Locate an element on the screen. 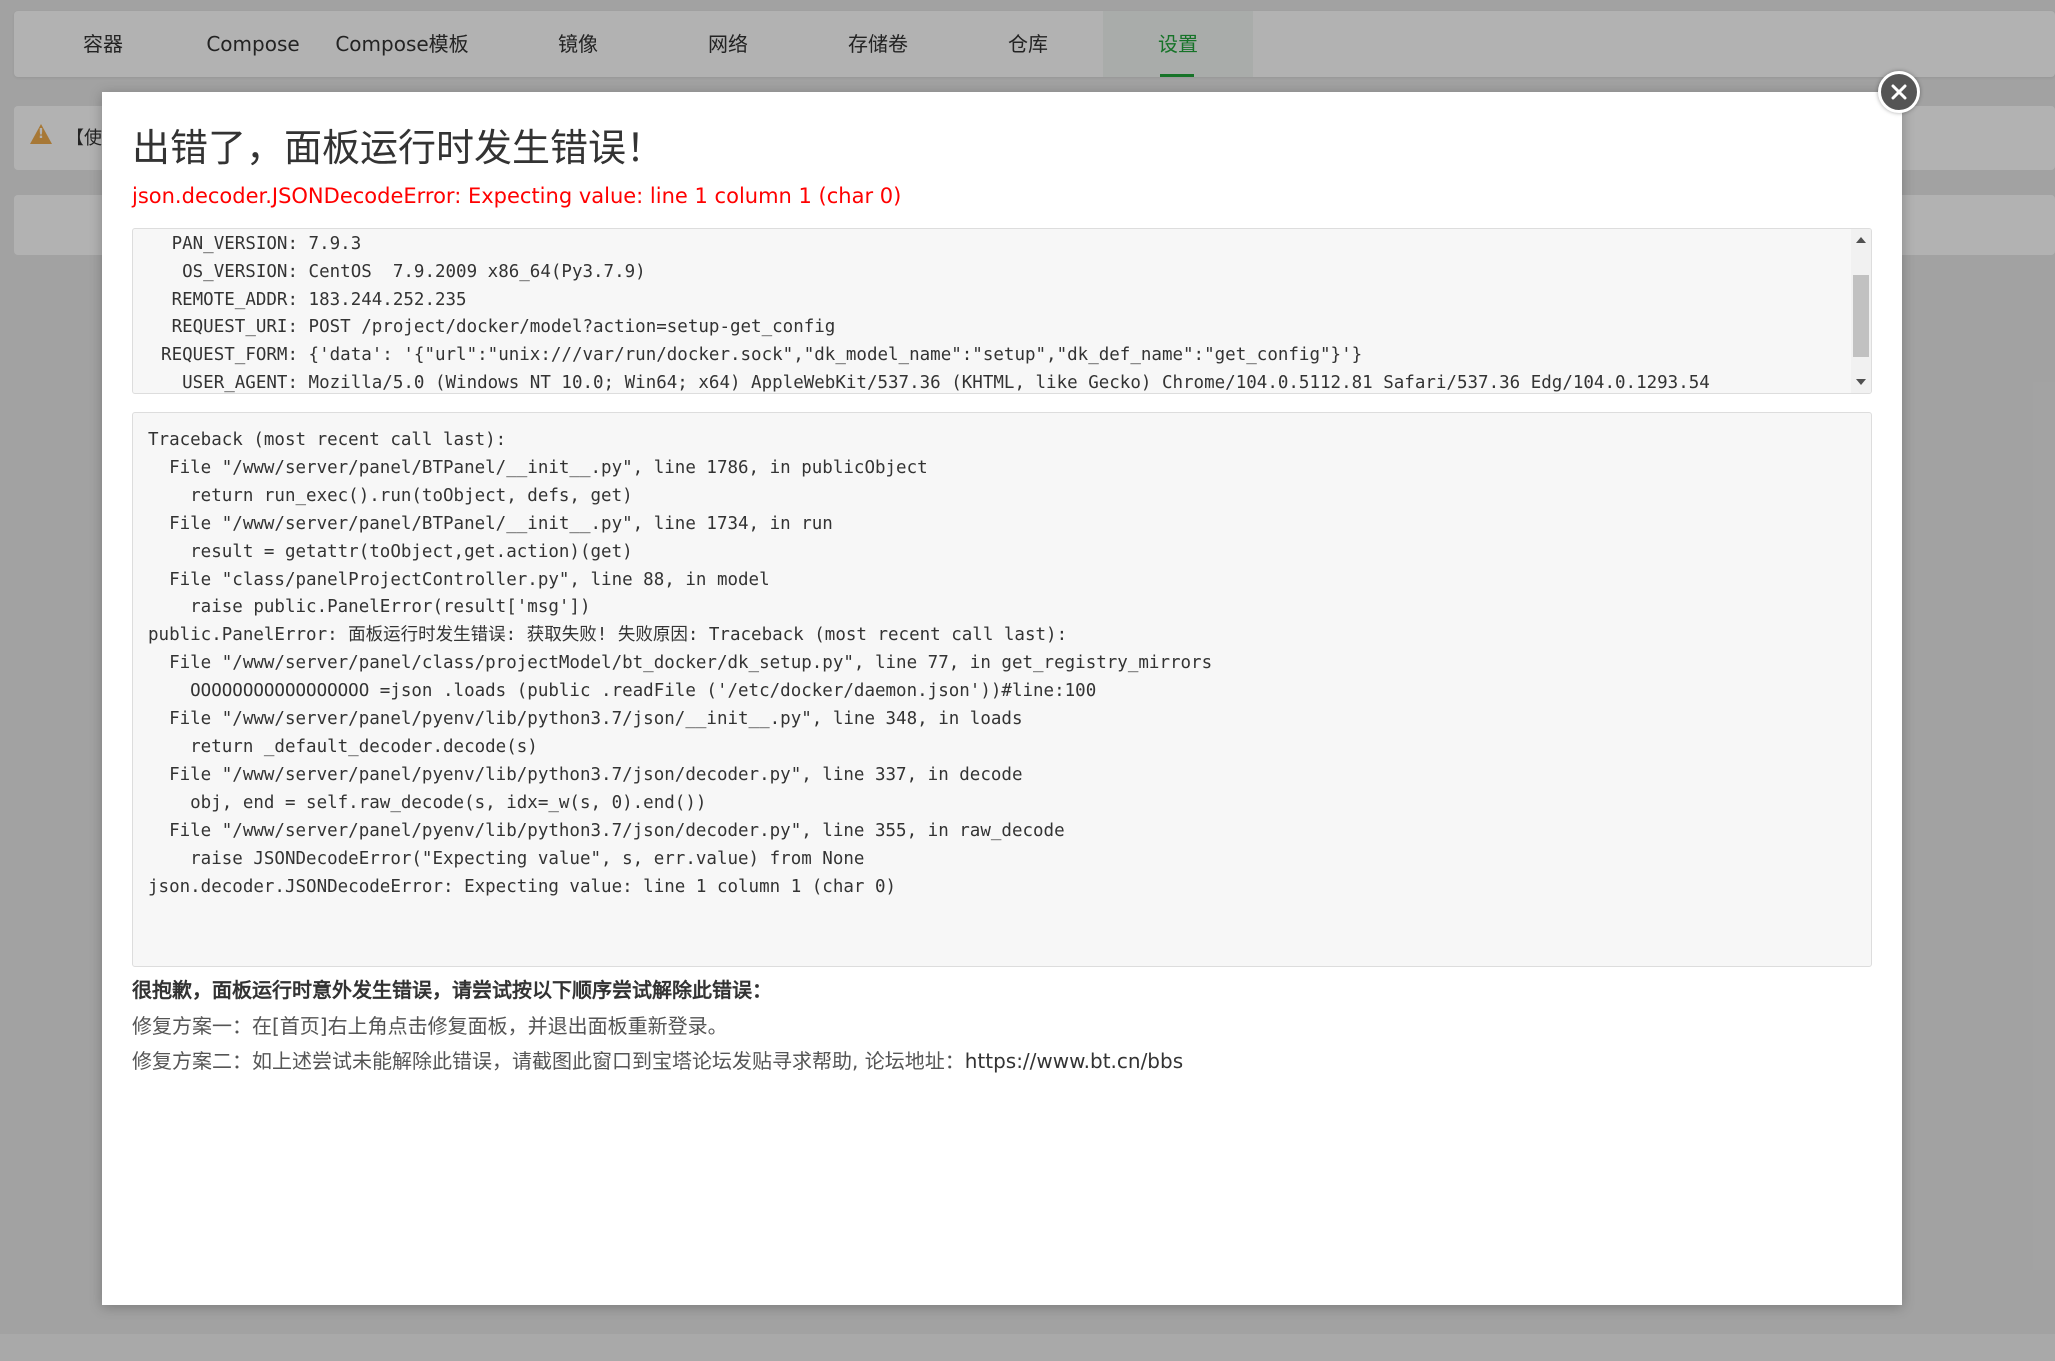 This screenshot has height=1361, width=2055. close-button is located at coordinates (1899, 92).